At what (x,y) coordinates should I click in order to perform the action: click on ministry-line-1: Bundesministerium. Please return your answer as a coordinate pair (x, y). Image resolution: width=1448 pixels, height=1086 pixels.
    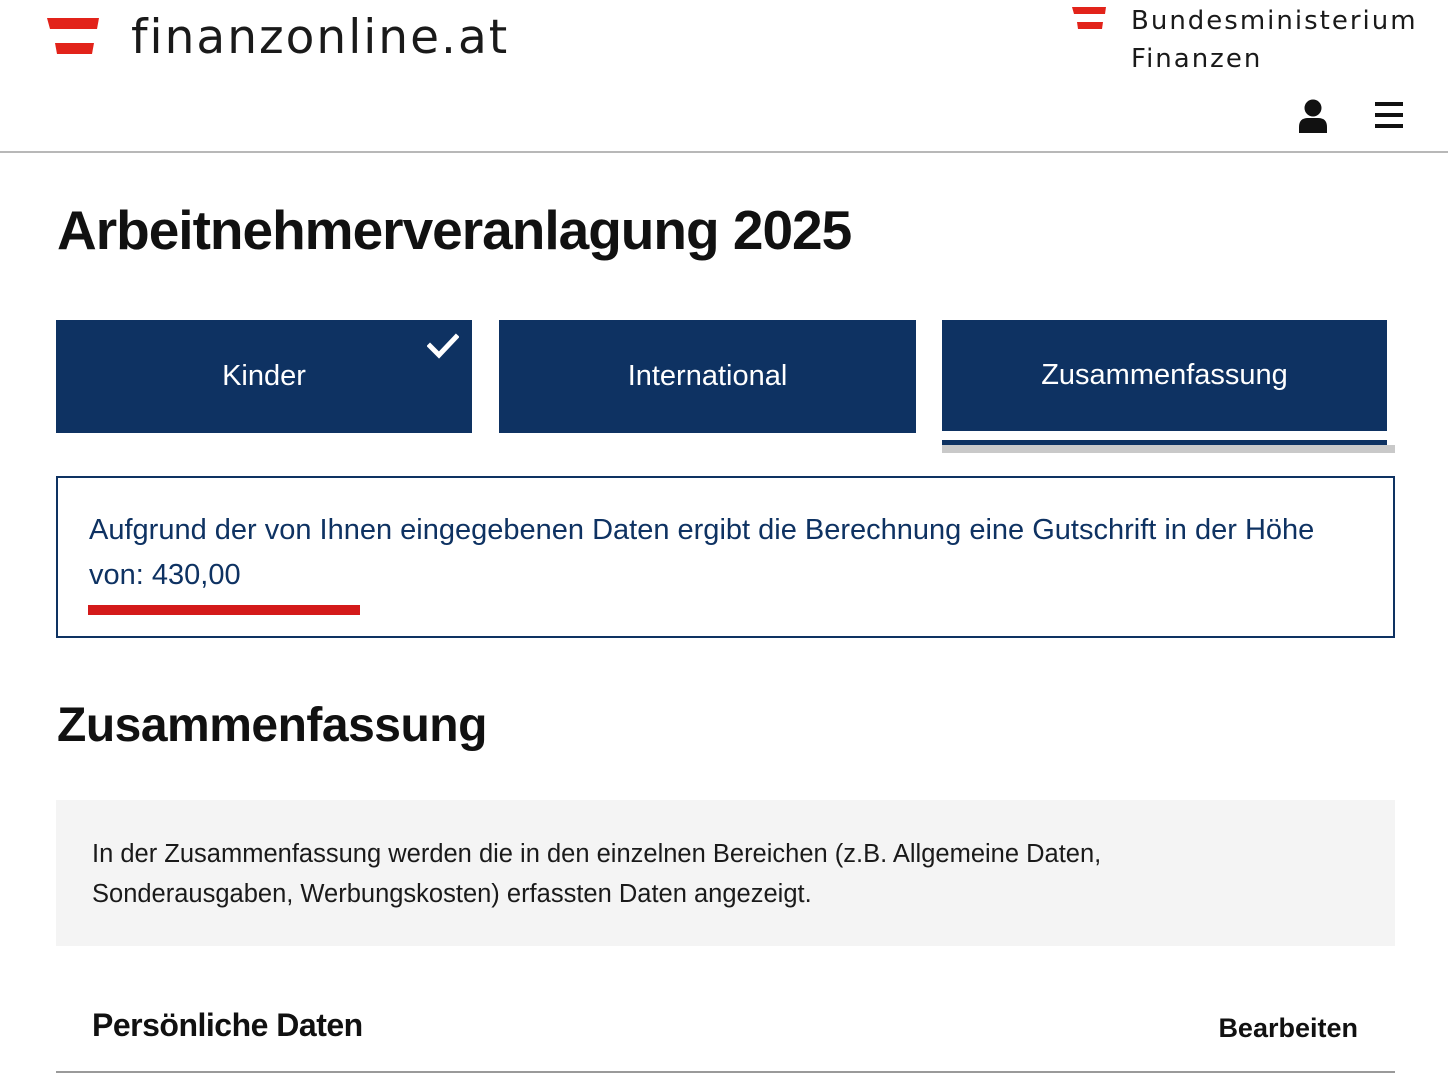
    Looking at the image, I should click on (1274, 21).